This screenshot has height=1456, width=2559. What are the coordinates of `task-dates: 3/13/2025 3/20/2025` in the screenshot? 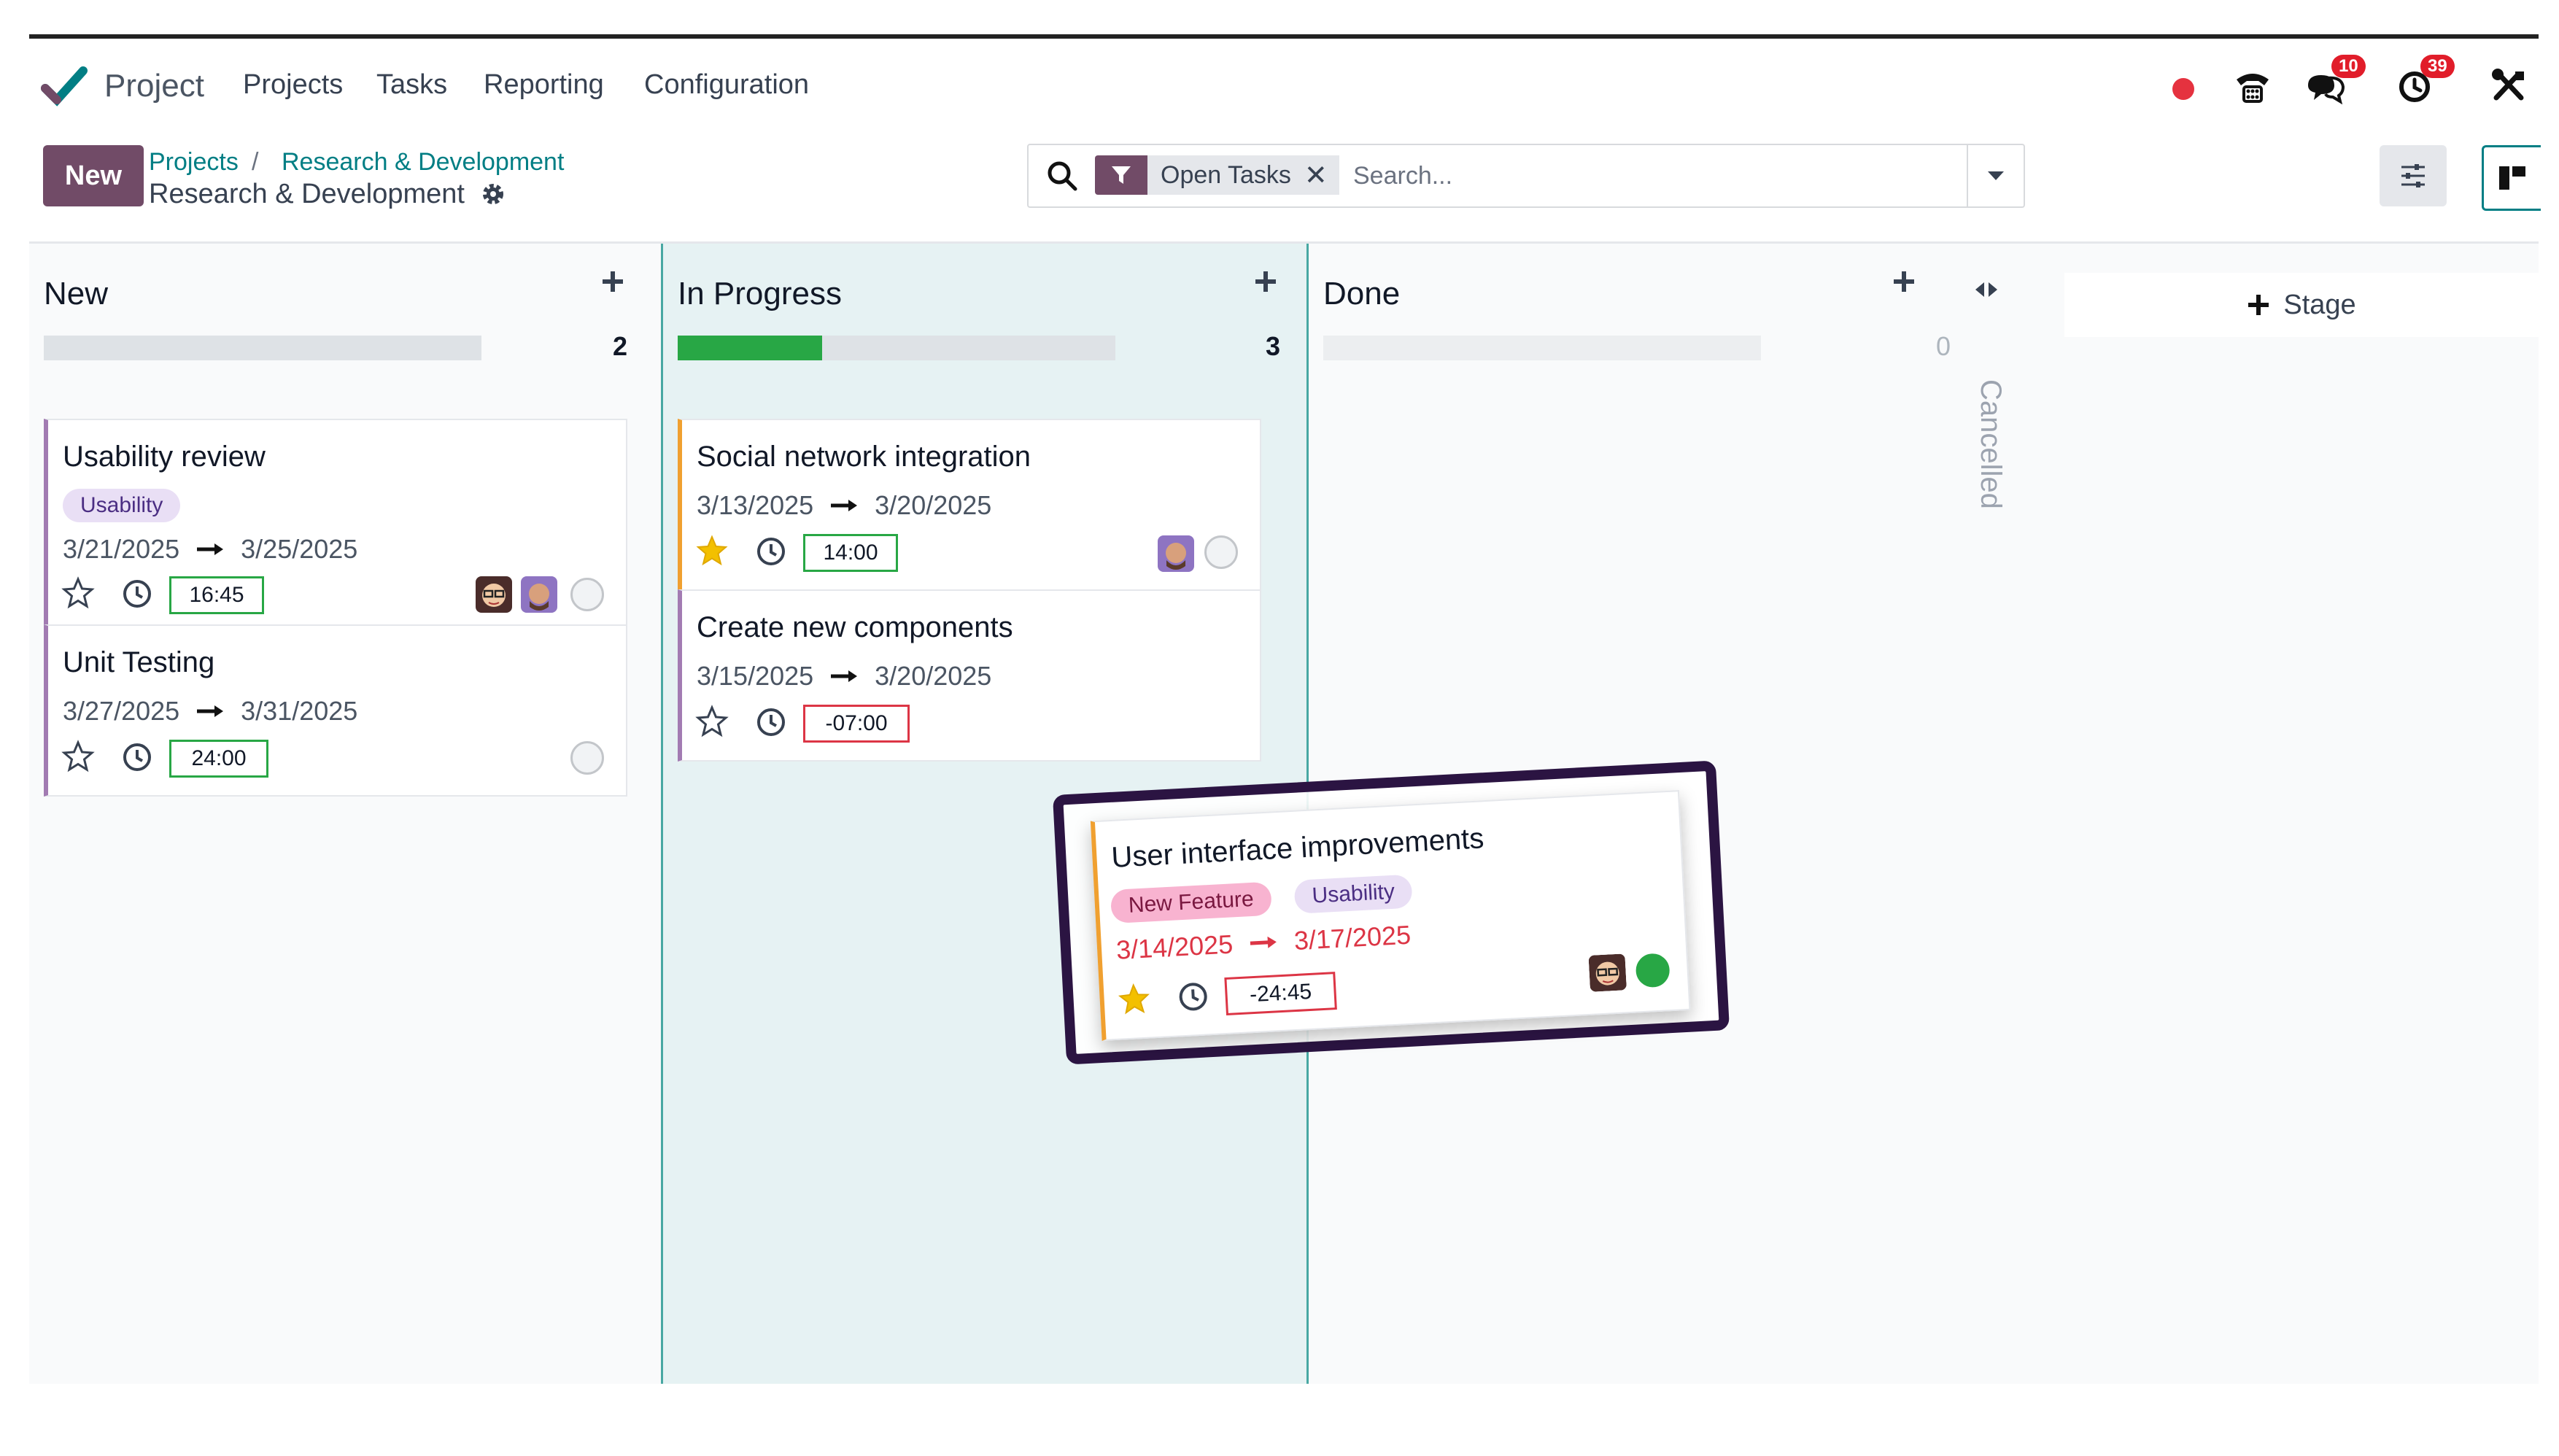 It's located at (844, 505).